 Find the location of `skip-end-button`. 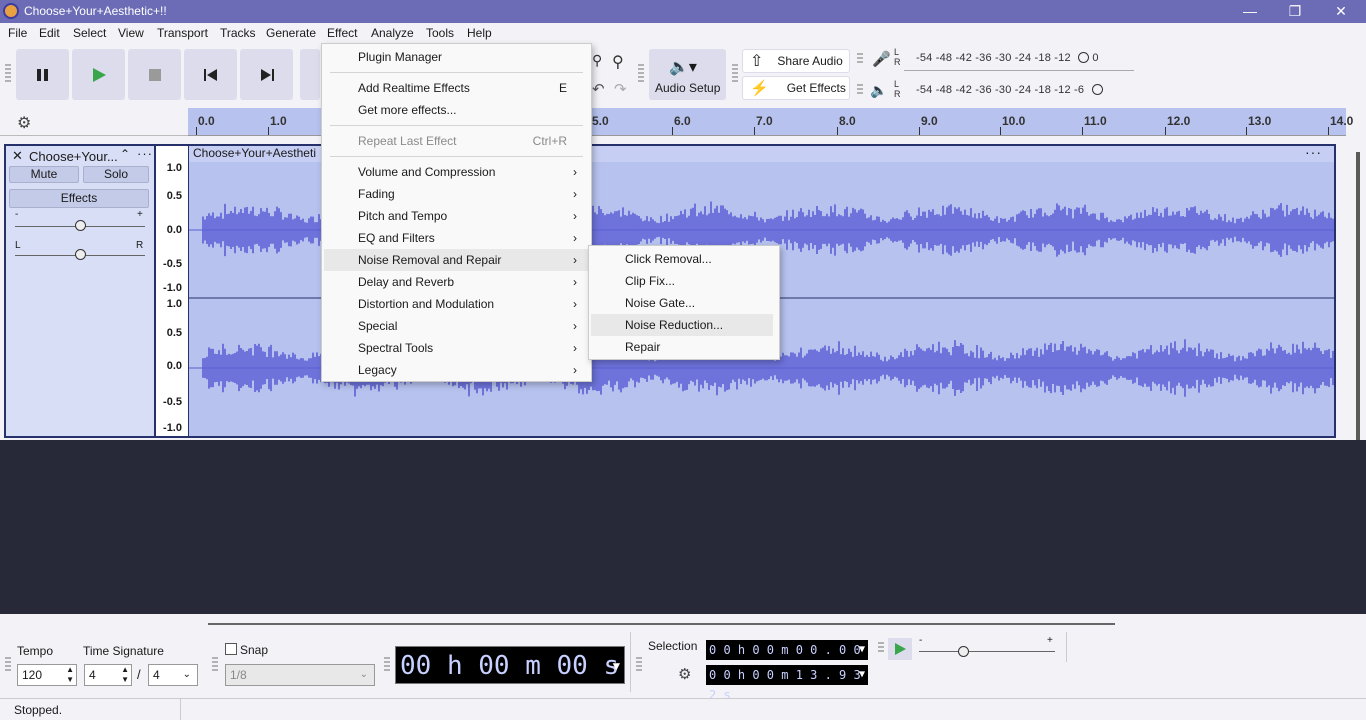

skip-end-button is located at coordinates (266, 74).